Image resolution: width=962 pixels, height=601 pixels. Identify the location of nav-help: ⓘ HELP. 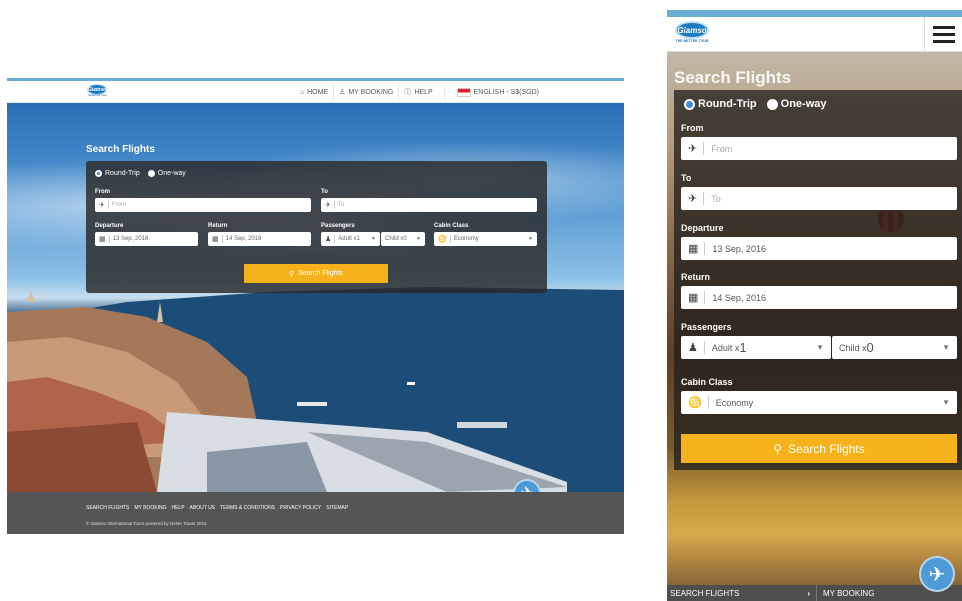
(417, 92).